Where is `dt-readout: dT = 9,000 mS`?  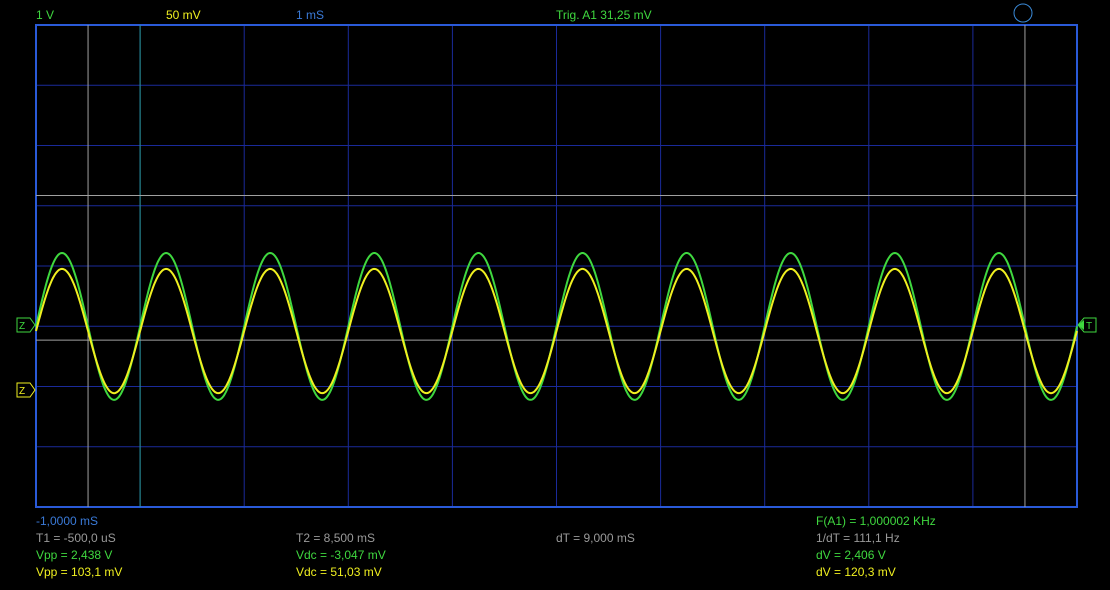
dt-readout: dT = 9,000 mS is located at coordinates (595, 538).